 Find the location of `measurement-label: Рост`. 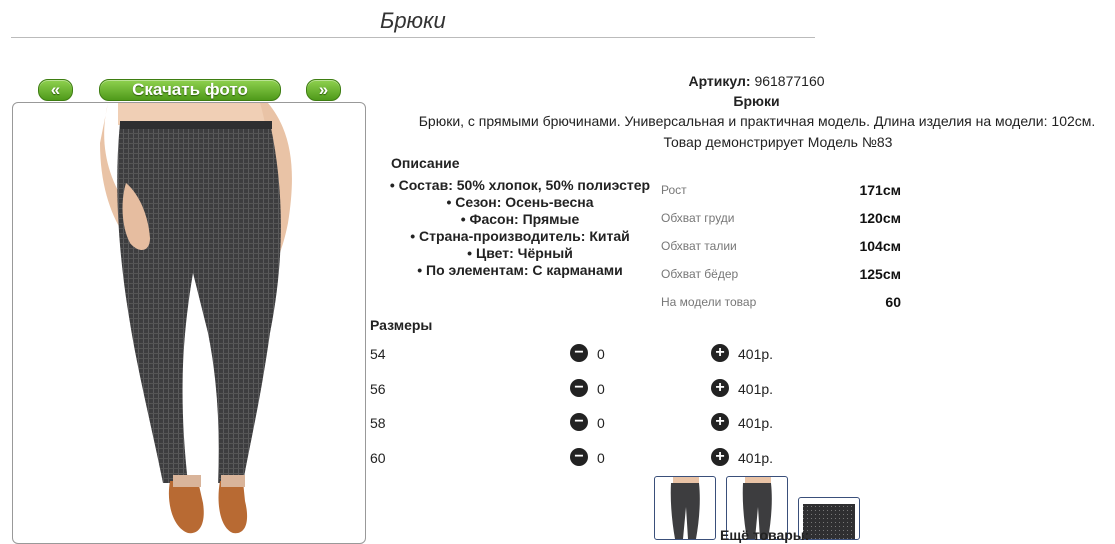

measurement-label: Рост is located at coordinates (674, 190).